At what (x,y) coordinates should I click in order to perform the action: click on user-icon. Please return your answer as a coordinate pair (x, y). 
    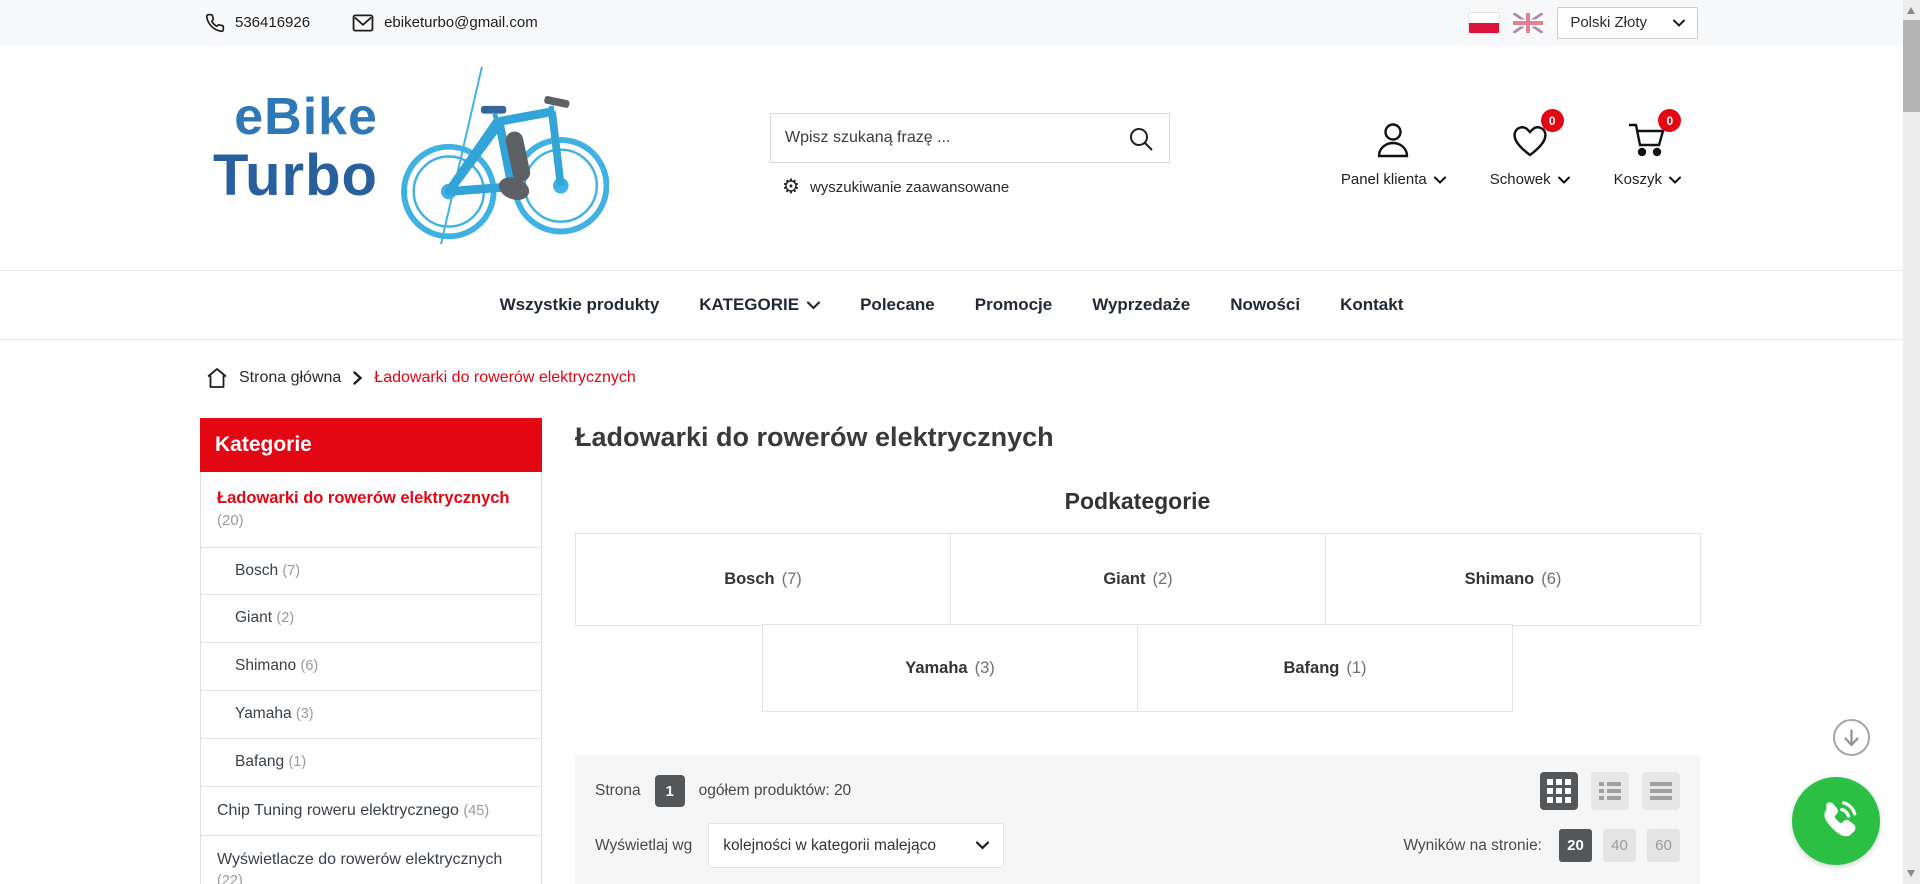
    Looking at the image, I should click on (1393, 140).